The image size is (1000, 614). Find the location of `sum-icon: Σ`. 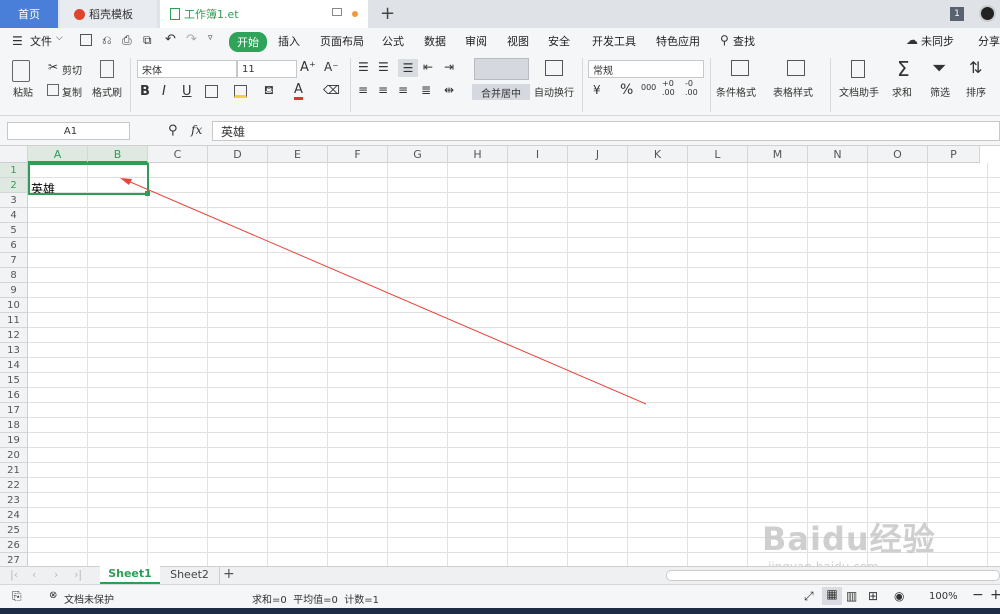

sum-icon: Σ is located at coordinates (903, 69).